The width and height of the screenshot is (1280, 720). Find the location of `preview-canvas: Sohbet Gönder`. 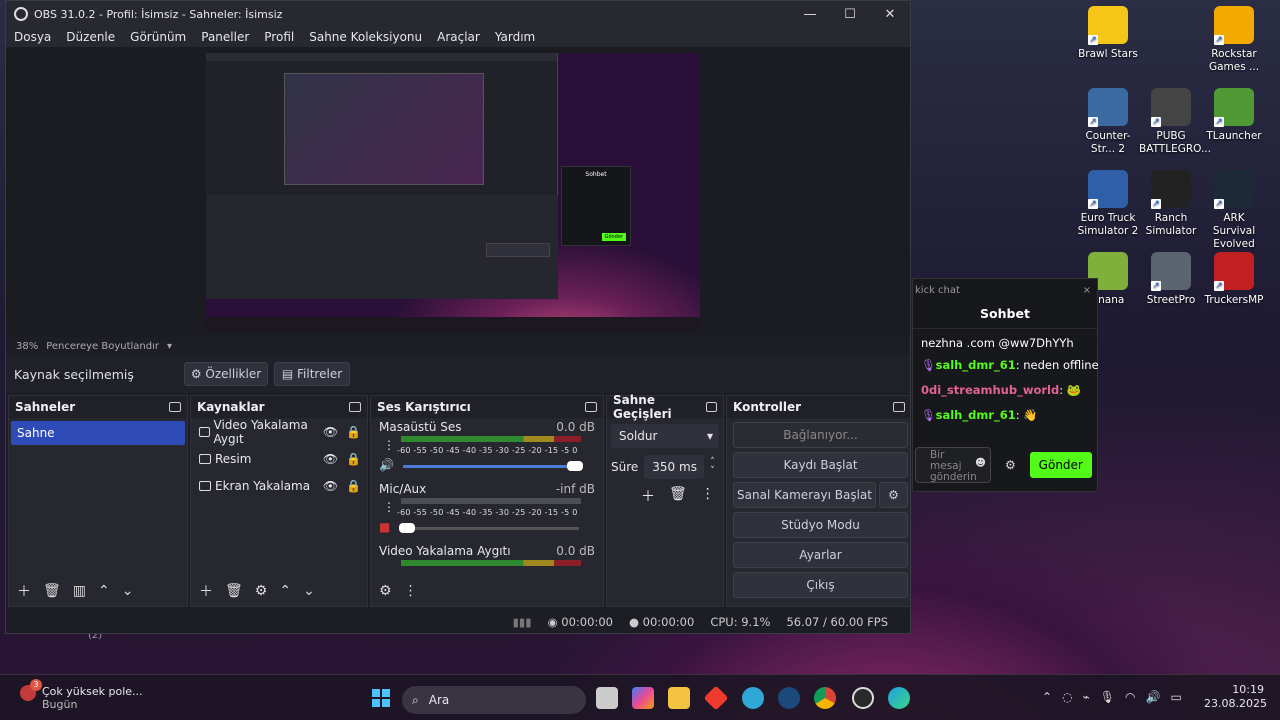

preview-canvas: Sohbet Gönder is located at coordinates (453, 192).